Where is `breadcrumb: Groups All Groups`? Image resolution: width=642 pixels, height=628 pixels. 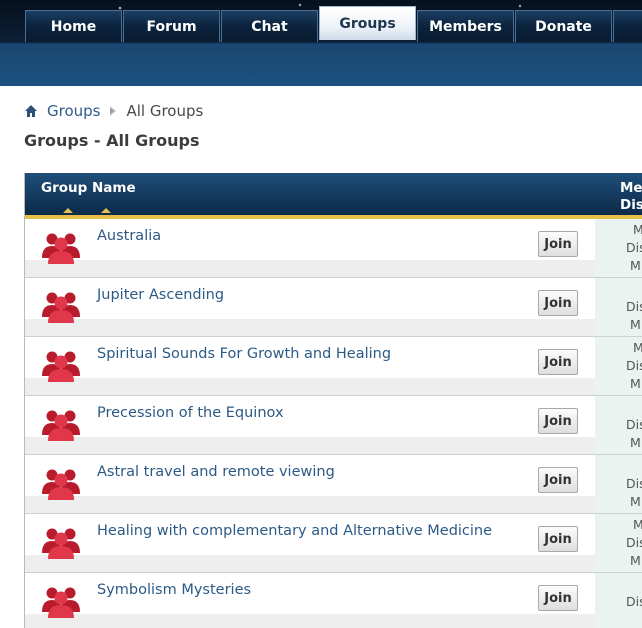 breadcrumb: Groups All Groups is located at coordinates (113, 111).